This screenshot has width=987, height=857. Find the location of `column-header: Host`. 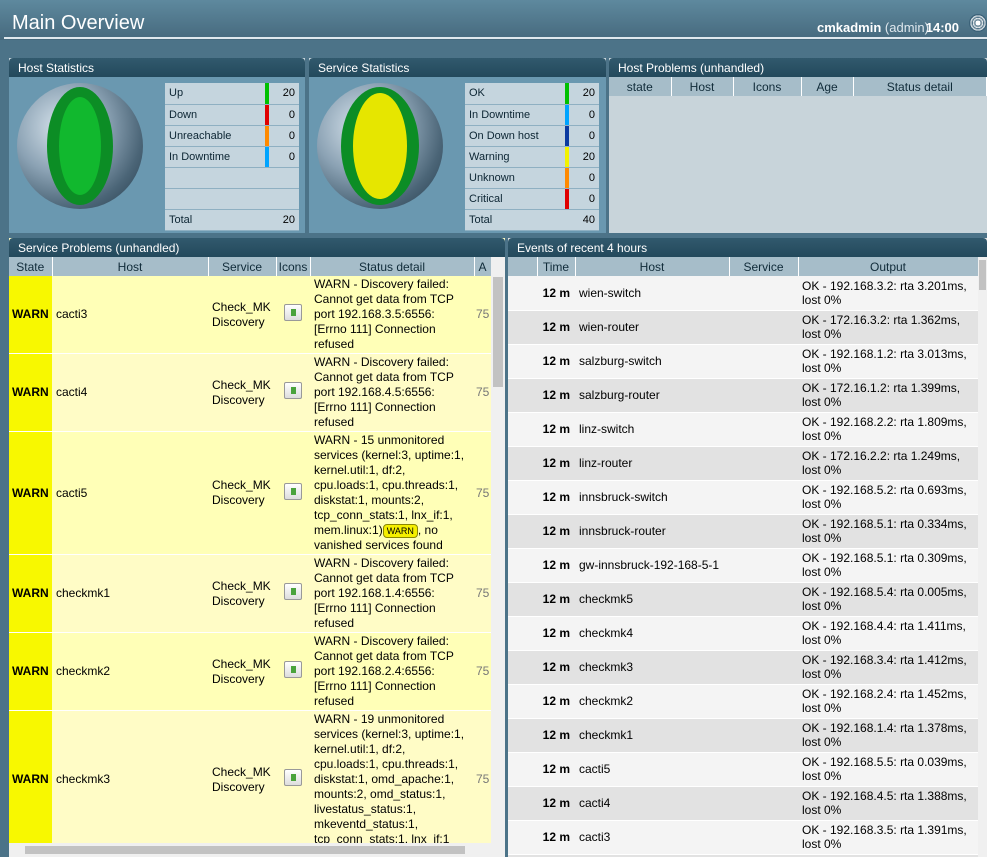

column-header: Host is located at coordinates (652, 266).